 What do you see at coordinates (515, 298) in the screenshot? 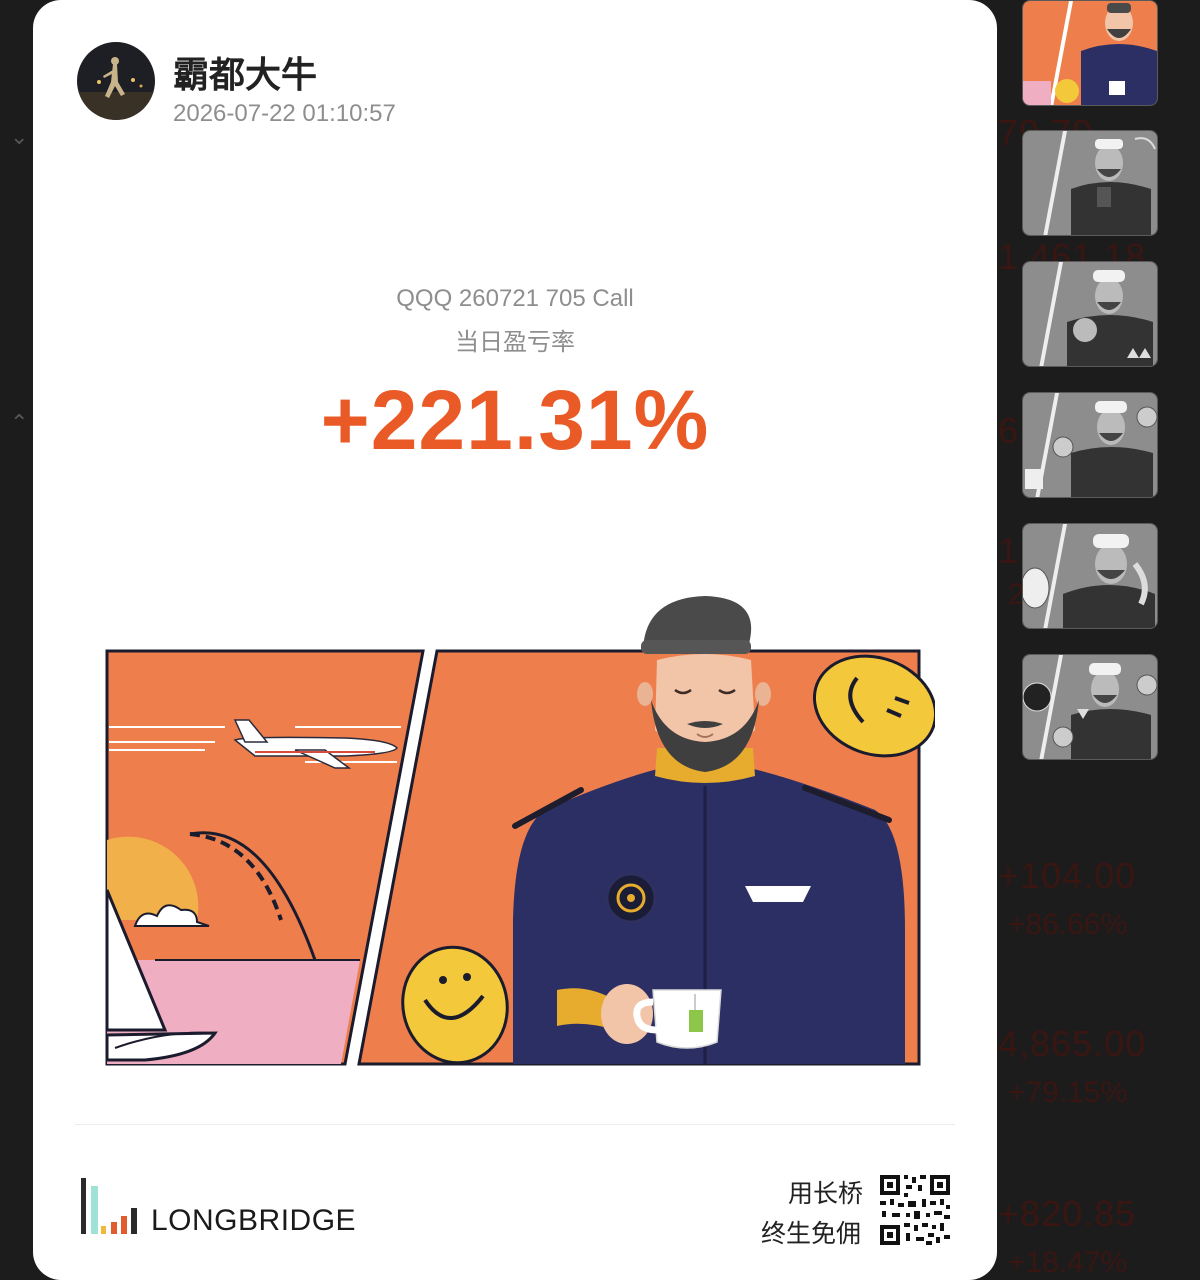
I see `contract-name: QQQ 260721 705 Call` at bounding box center [515, 298].